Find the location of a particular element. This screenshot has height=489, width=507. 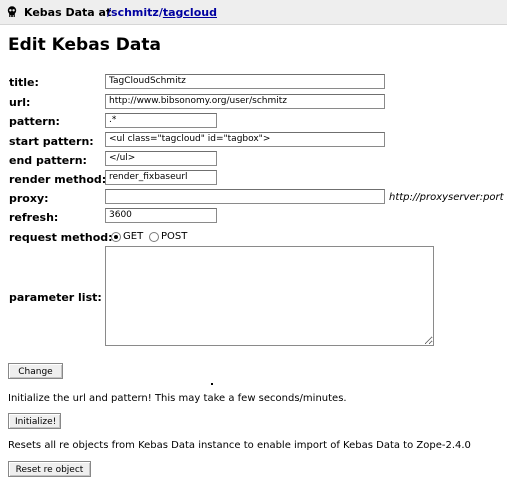

title-label: title: is located at coordinates (24, 82).